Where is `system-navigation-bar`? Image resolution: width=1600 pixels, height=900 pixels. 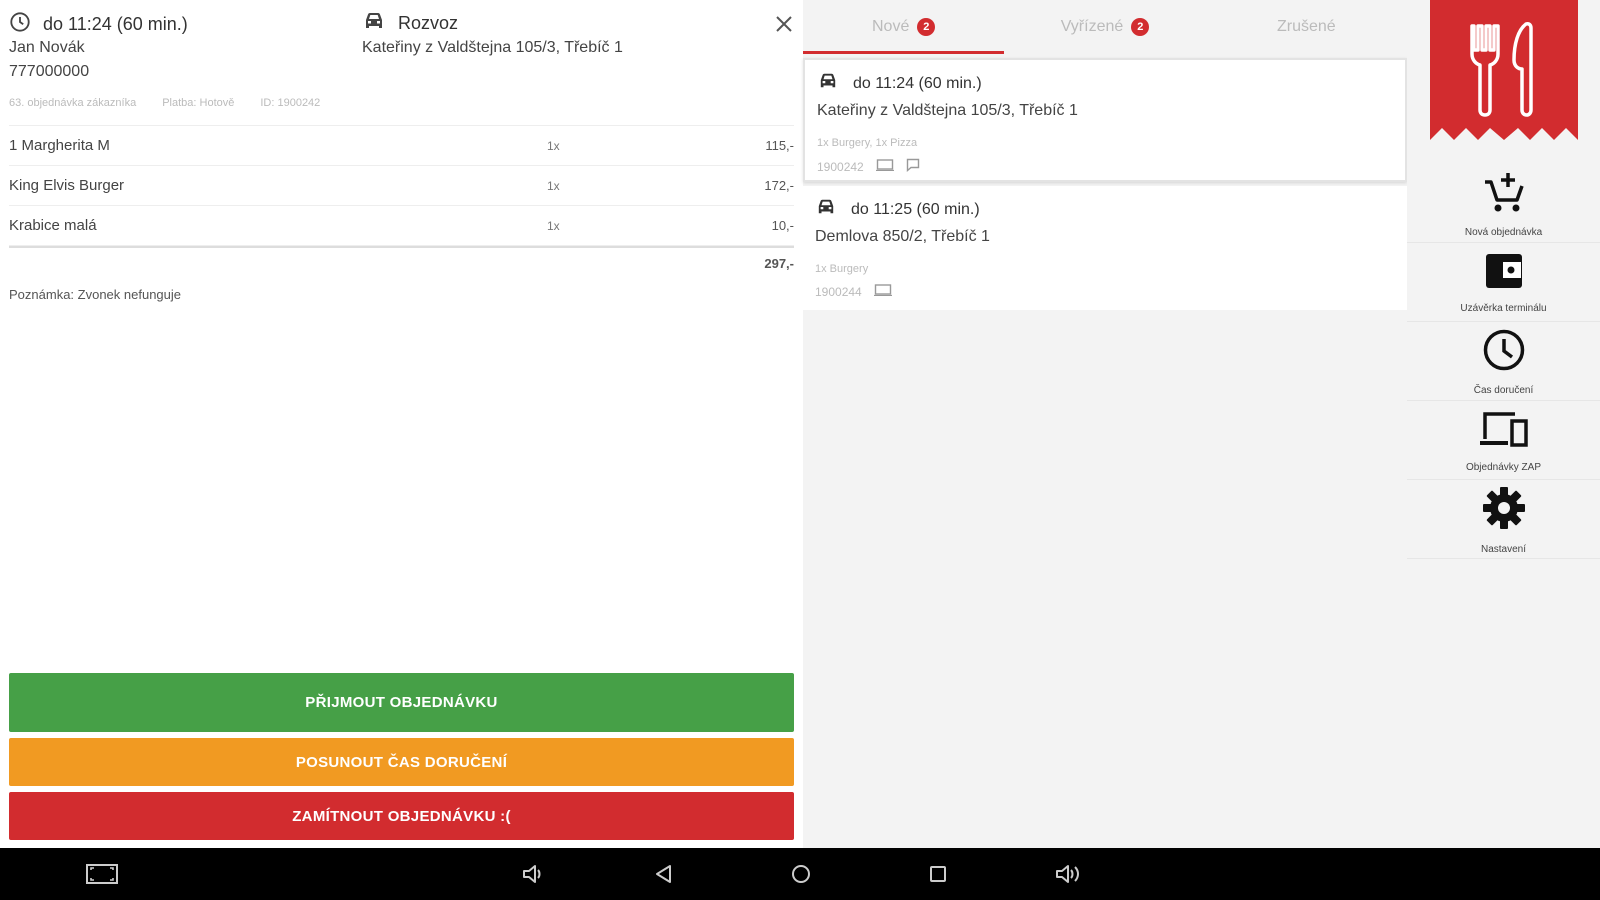
system-navigation-bar is located at coordinates (800, 874).